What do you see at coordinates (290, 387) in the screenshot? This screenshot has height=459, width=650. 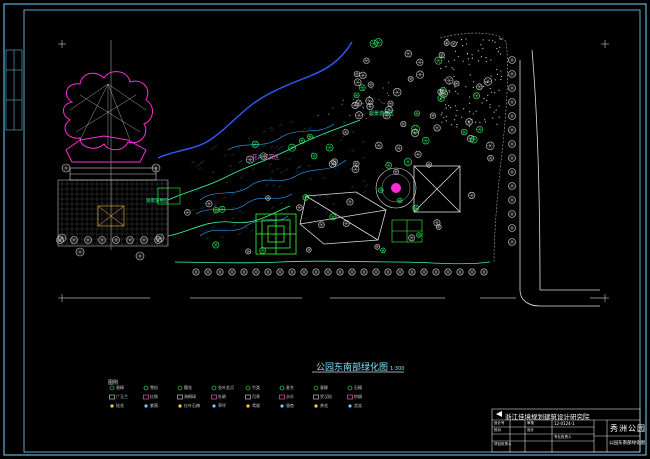 I see `legend-label: 麦冬` at bounding box center [290, 387].